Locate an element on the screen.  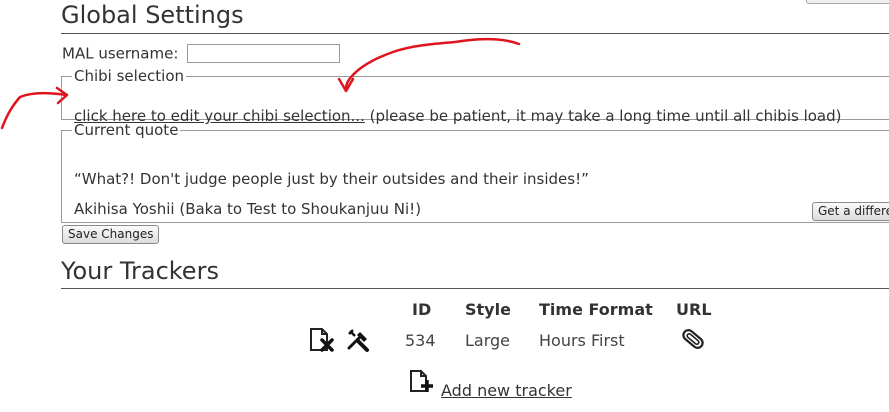
annotation-arrow-left is located at coordinates (34, 108).